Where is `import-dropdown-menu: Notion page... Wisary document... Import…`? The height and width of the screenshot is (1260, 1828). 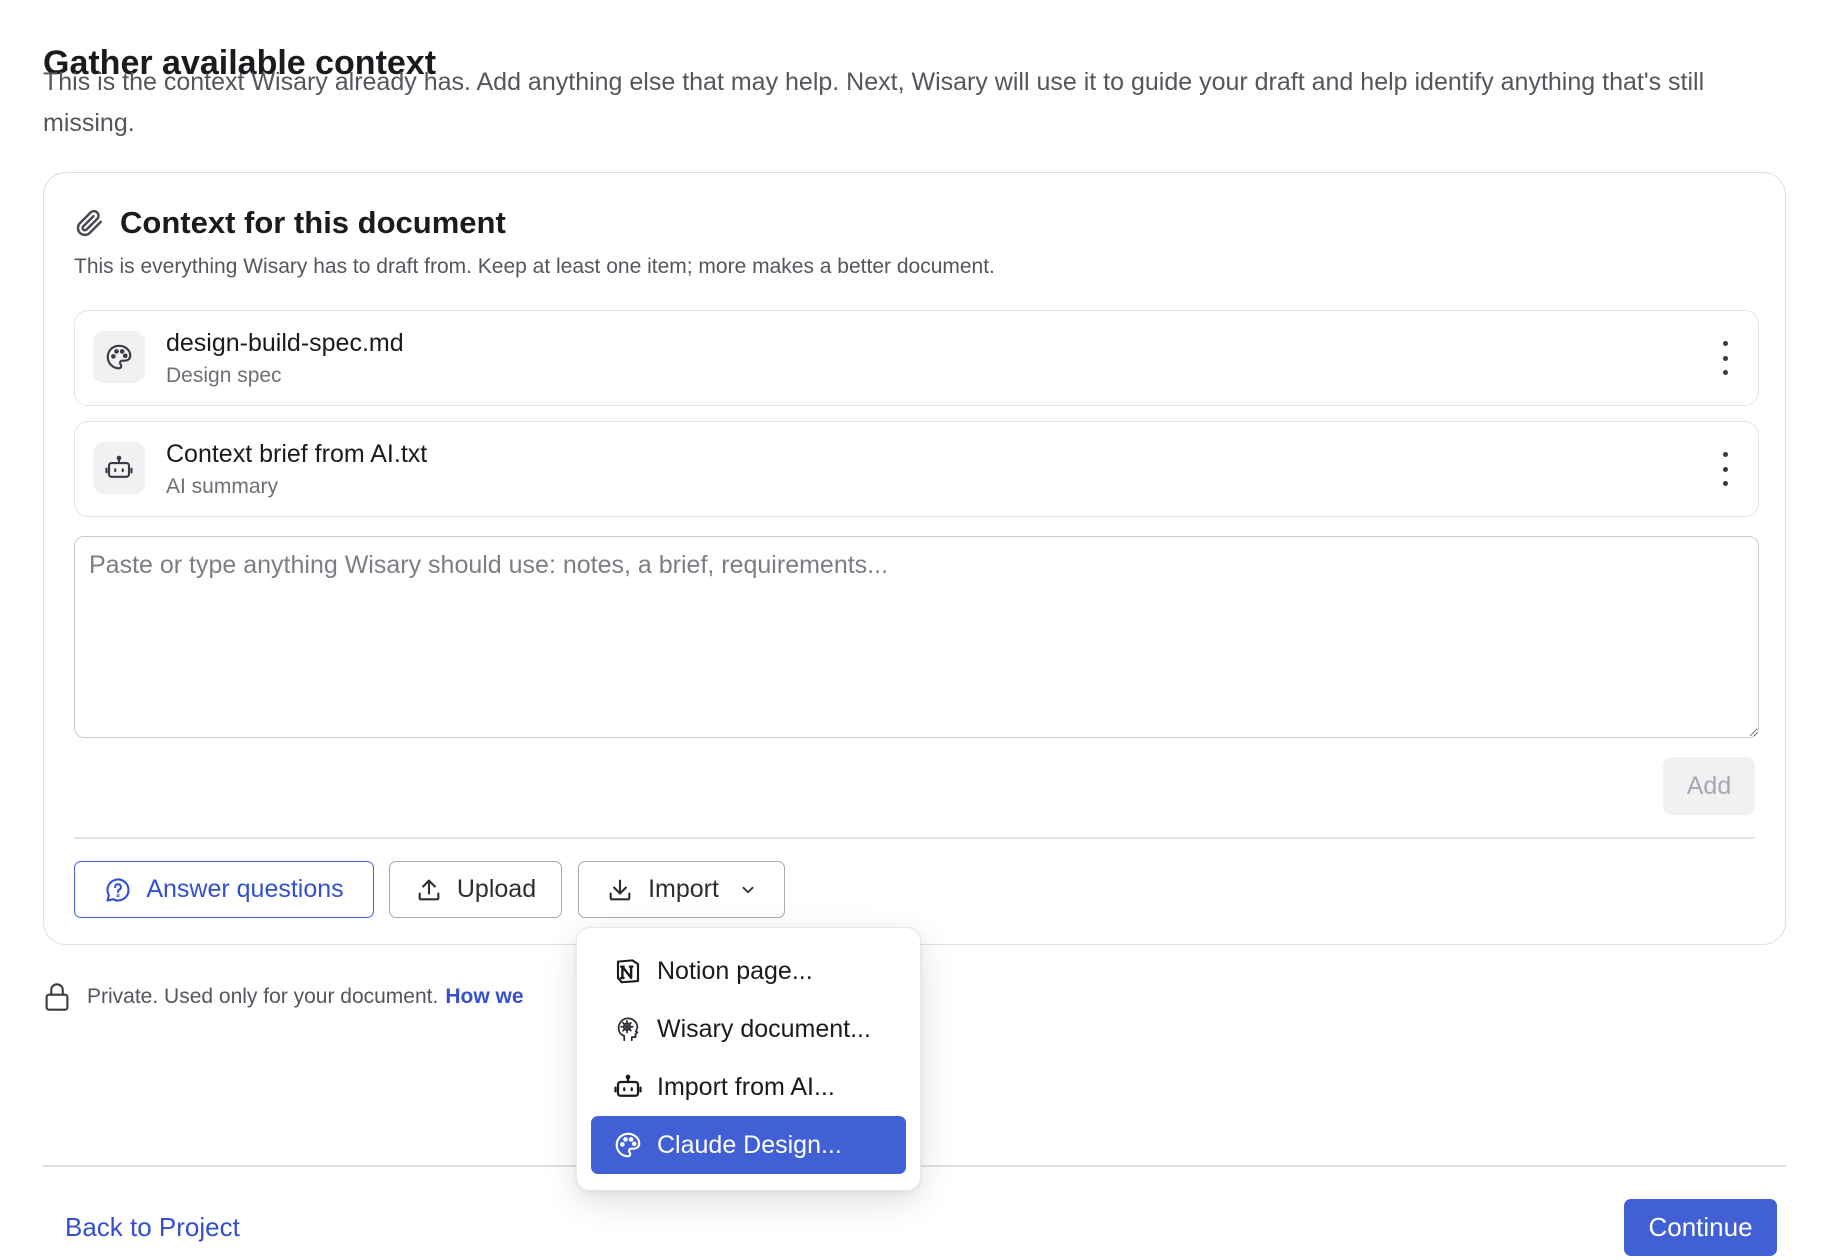
import-dropdown-menu: Notion page... Wisary document... Import… is located at coordinates (748, 1059).